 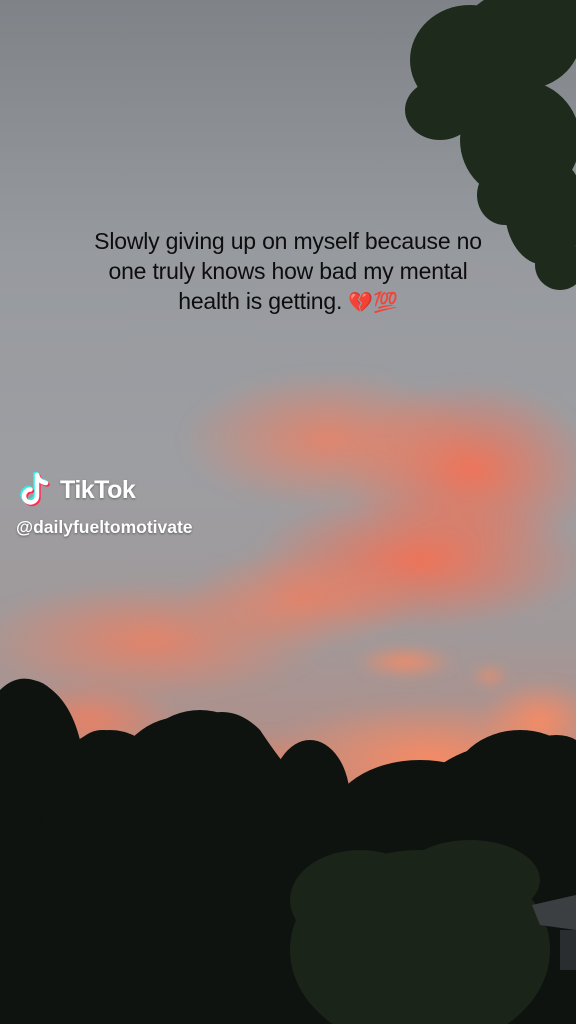 I want to click on caption-line-3: health is getting. 💔💯, so click(x=288, y=302).